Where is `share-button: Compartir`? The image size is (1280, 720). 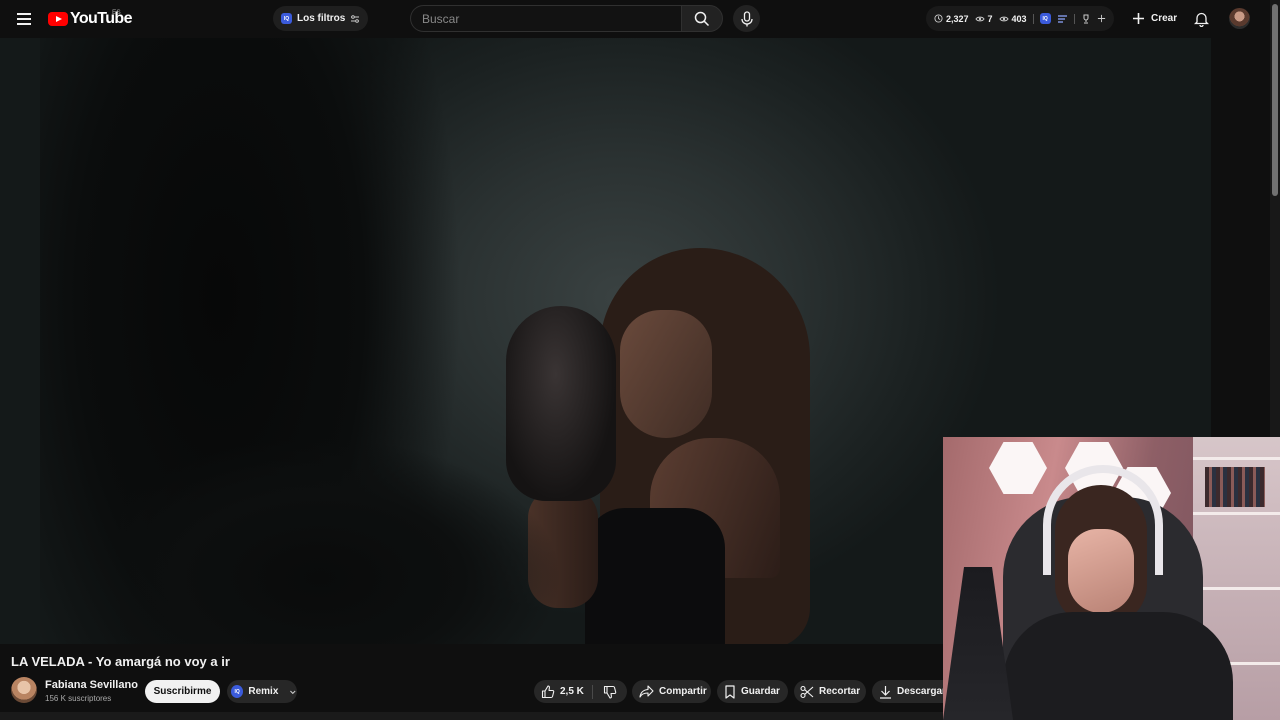
share-button: Compartir is located at coordinates (671, 691).